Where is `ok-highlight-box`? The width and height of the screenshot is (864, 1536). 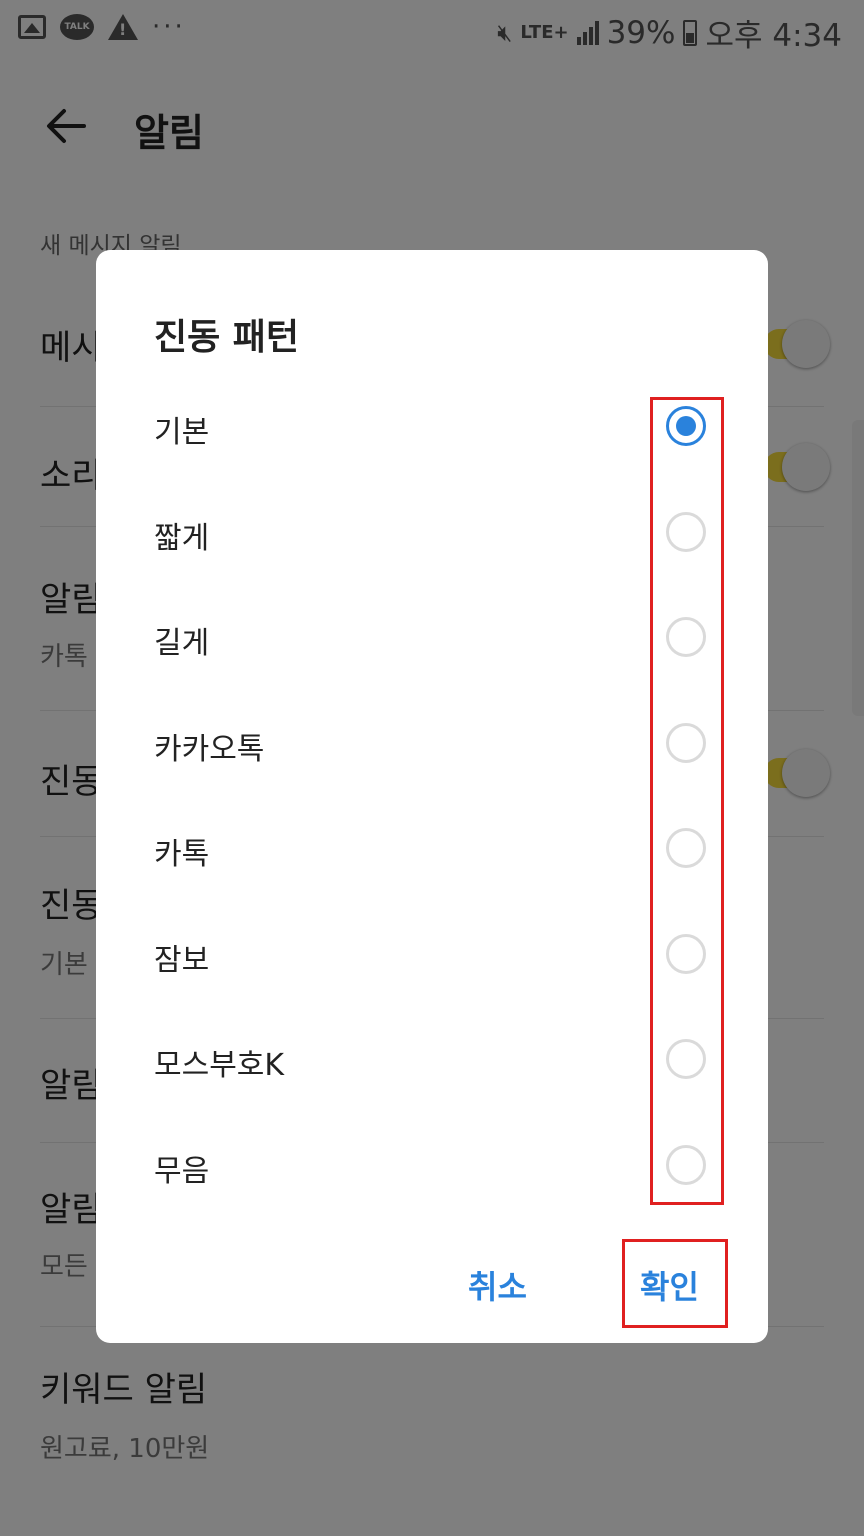
ok-highlight-box is located at coordinates (675, 1283).